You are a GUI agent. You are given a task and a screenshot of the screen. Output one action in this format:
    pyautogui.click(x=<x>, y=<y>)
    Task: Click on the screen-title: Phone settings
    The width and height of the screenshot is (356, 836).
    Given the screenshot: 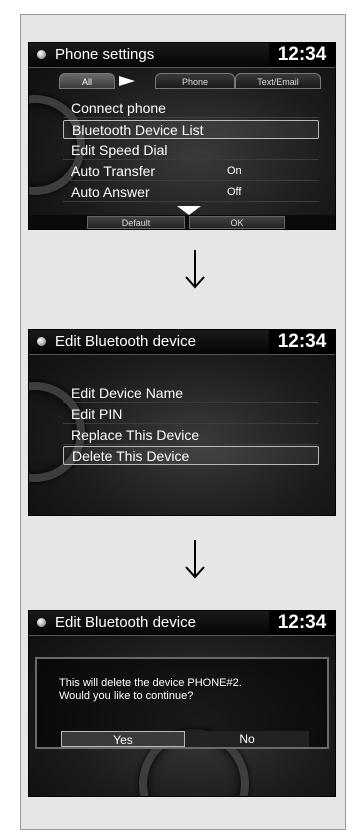 What is the action you would take?
    pyautogui.click(x=105, y=54)
    